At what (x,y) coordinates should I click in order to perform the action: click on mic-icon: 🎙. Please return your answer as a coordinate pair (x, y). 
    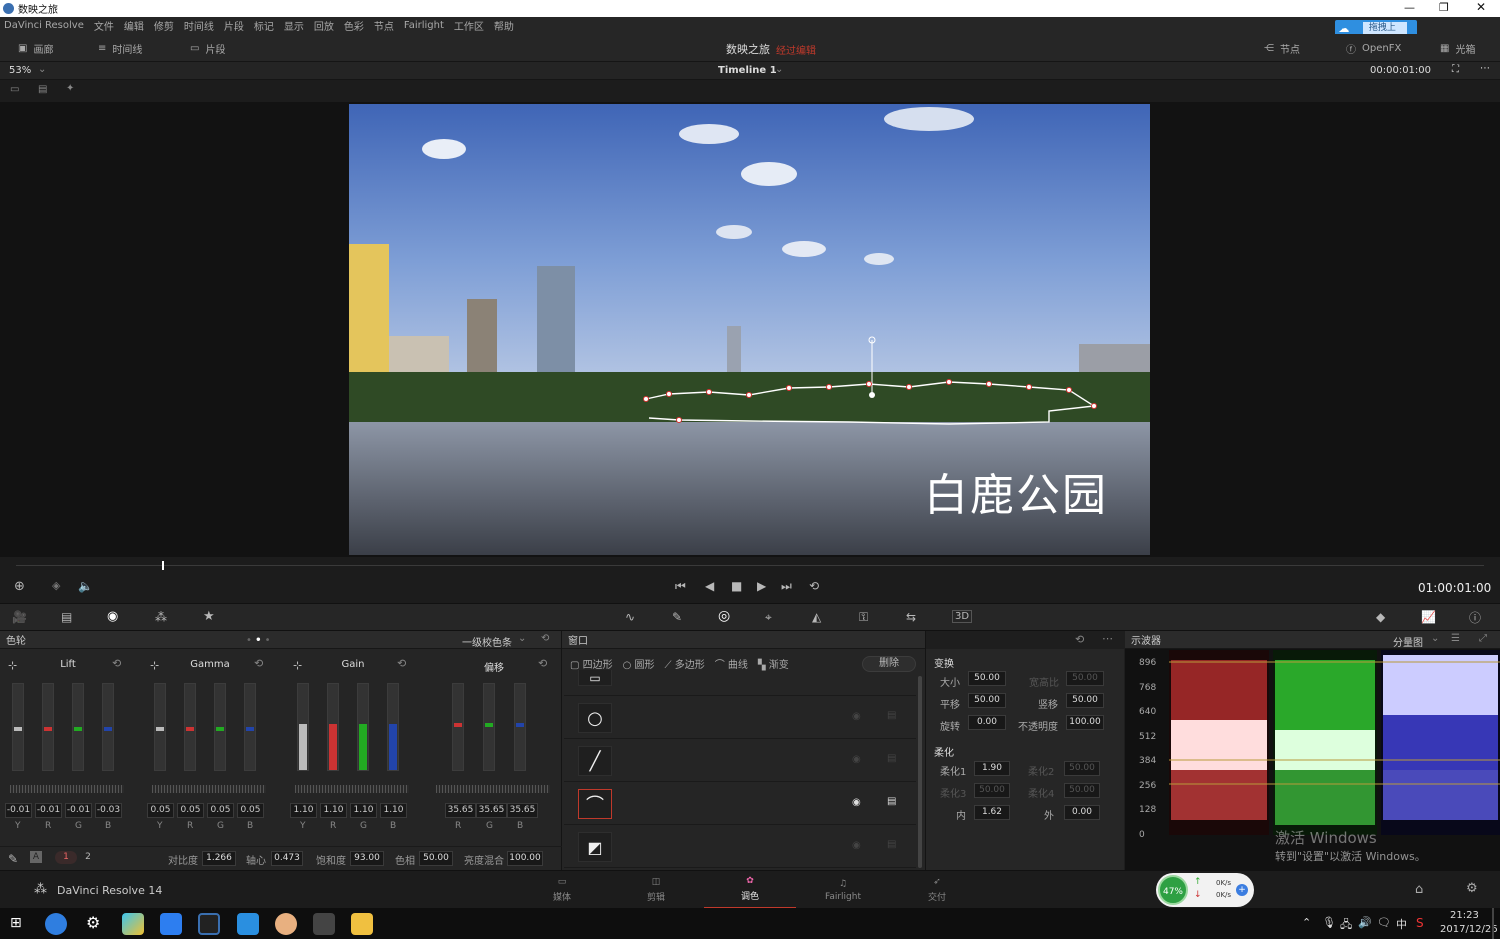
    Looking at the image, I should click on (1329, 922).